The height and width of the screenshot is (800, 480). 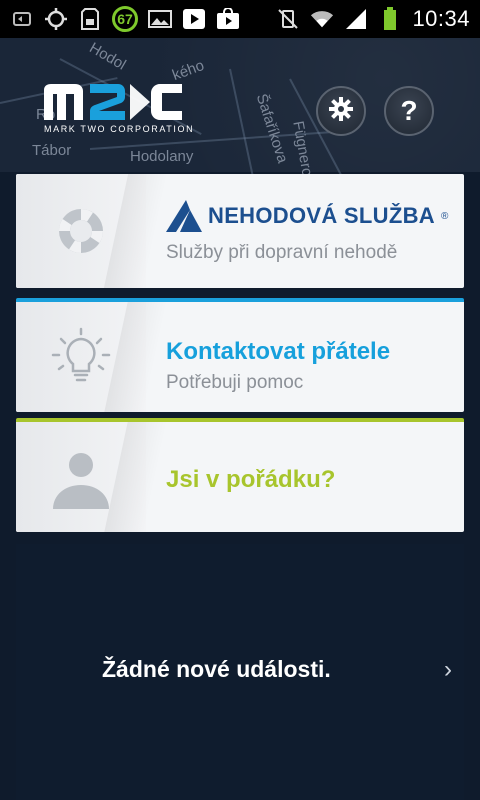 I want to click on wifi-icon, so click(x=322, y=19).